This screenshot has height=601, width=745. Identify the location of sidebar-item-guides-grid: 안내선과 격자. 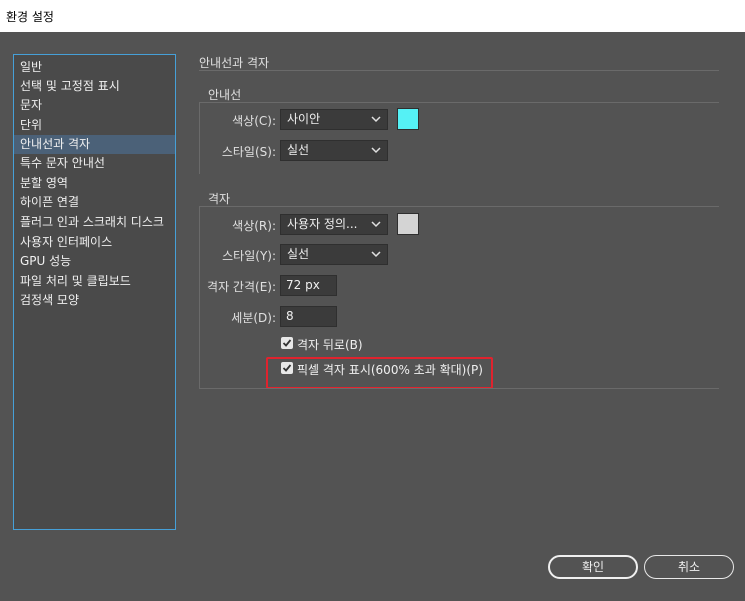
(94, 144).